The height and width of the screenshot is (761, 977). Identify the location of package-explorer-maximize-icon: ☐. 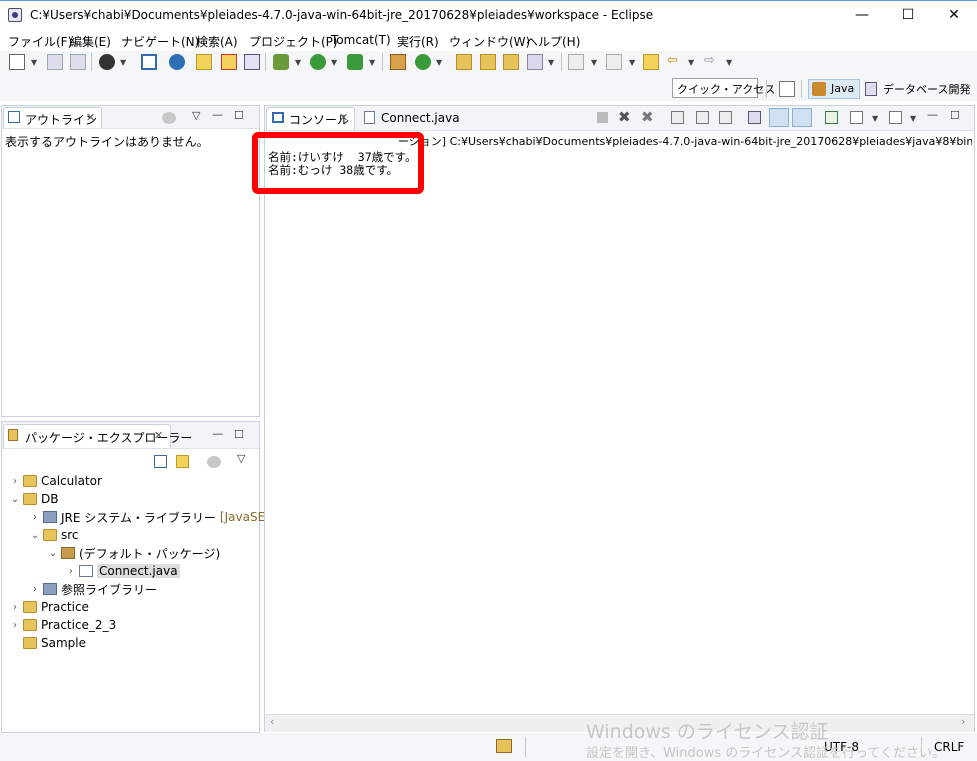
(239, 434).